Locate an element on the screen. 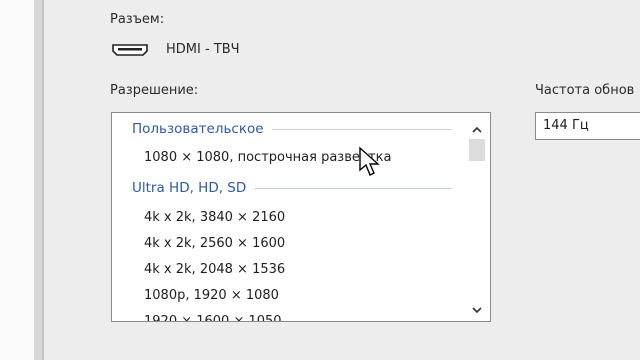  mouse-cursor-icon is located at coordinates (370, 162).